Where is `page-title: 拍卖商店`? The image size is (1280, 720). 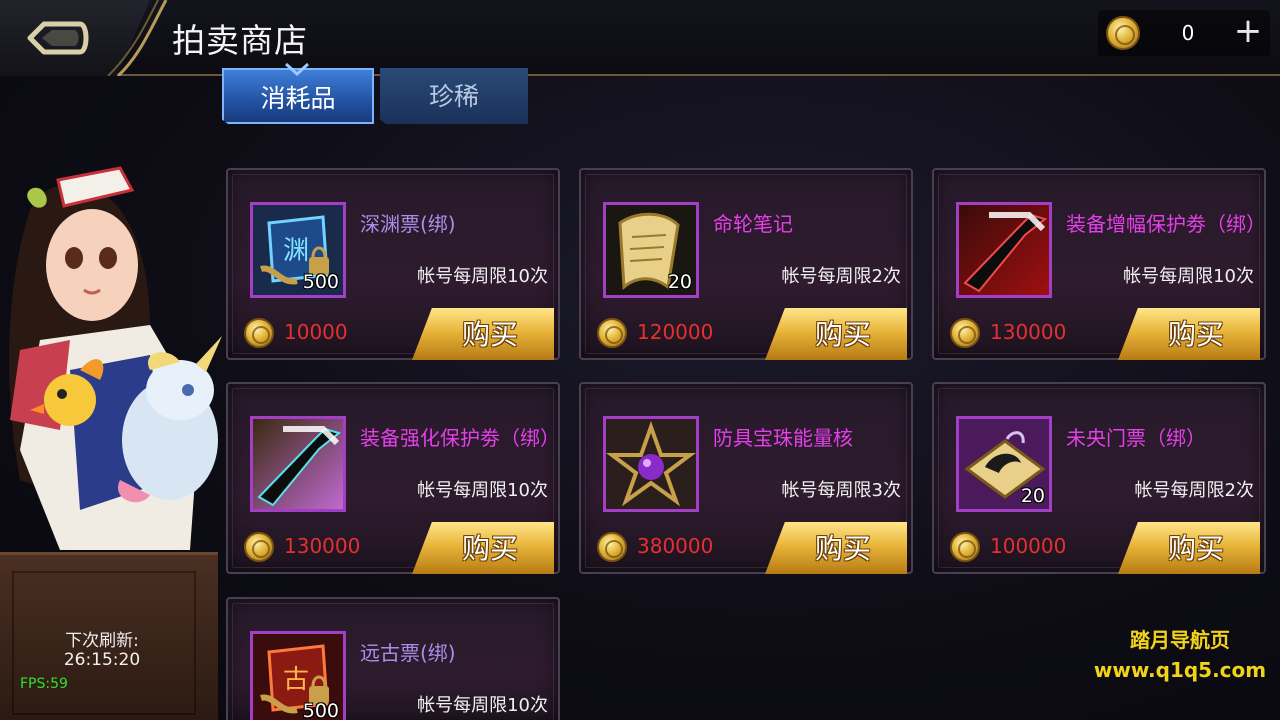
page-title: 拍卖商店 is located at coordinates (240, 40).